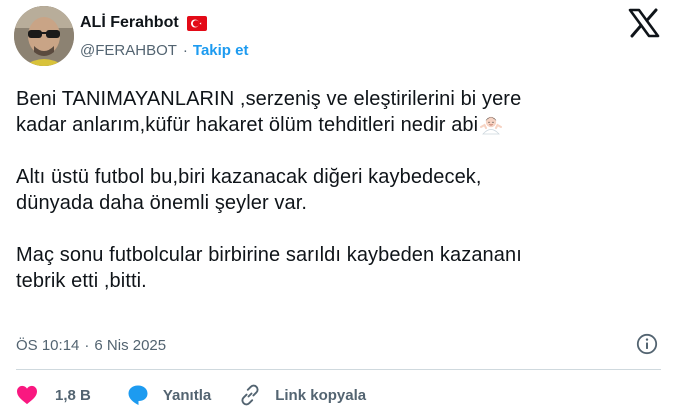 Image resolution: width=676 pixels, height=414 pixels. Describe the element at coordinates (27, 395) in the screenshot. I see `heart-icon` at that location.